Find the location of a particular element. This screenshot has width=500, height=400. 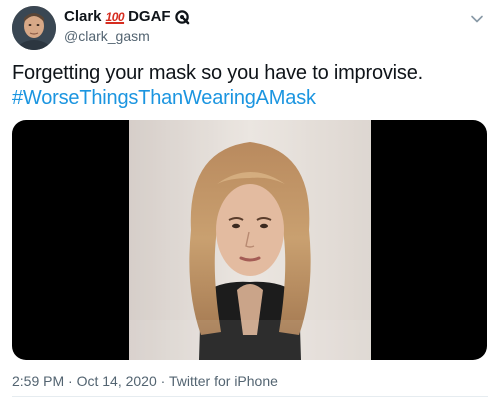

avatar is located at coordinates (34, 28).